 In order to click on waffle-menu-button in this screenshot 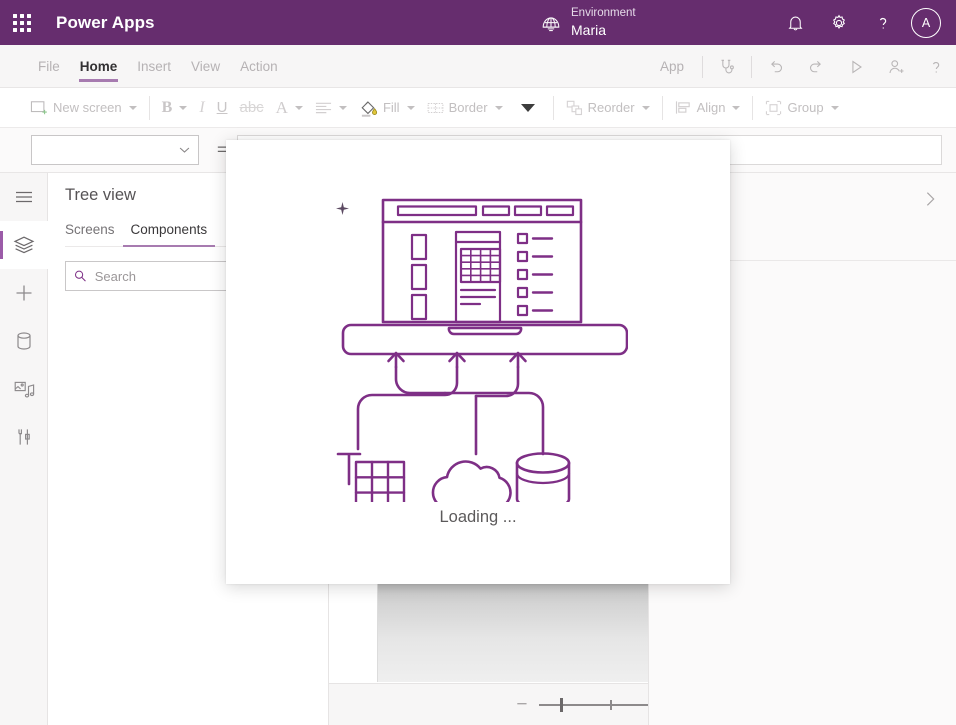, I will do `click(22, 22)`.